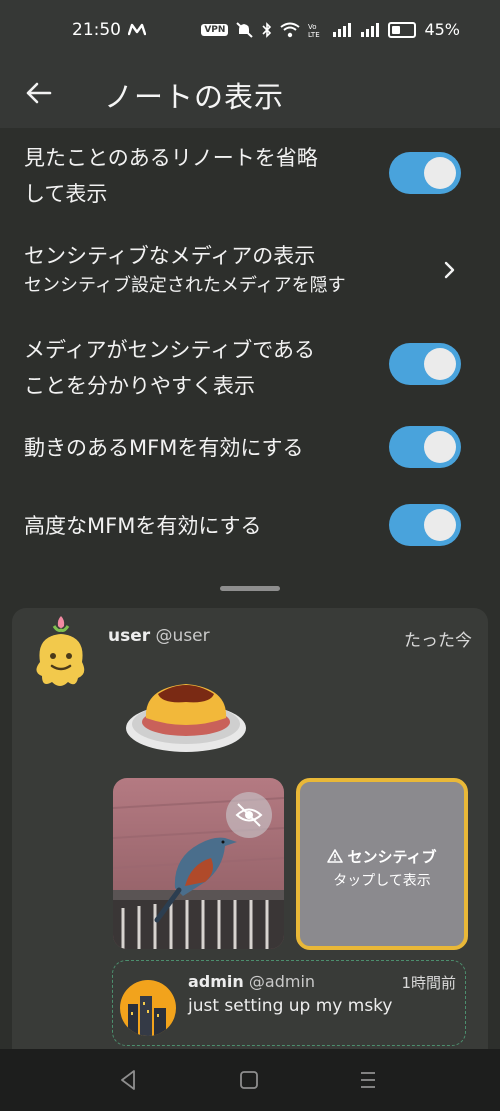 The image size is (500, 1111). Describe the element at coordinates (449, 270) in the screenshot. I see `chevron-right-icon` at that location.